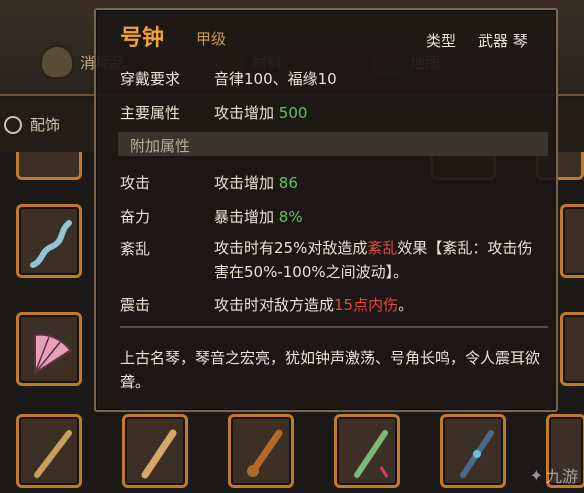 The width and height of the screenshot is (584, 493). I want to click on fury-attr: 暴击增加 8%, so click(258, 216).